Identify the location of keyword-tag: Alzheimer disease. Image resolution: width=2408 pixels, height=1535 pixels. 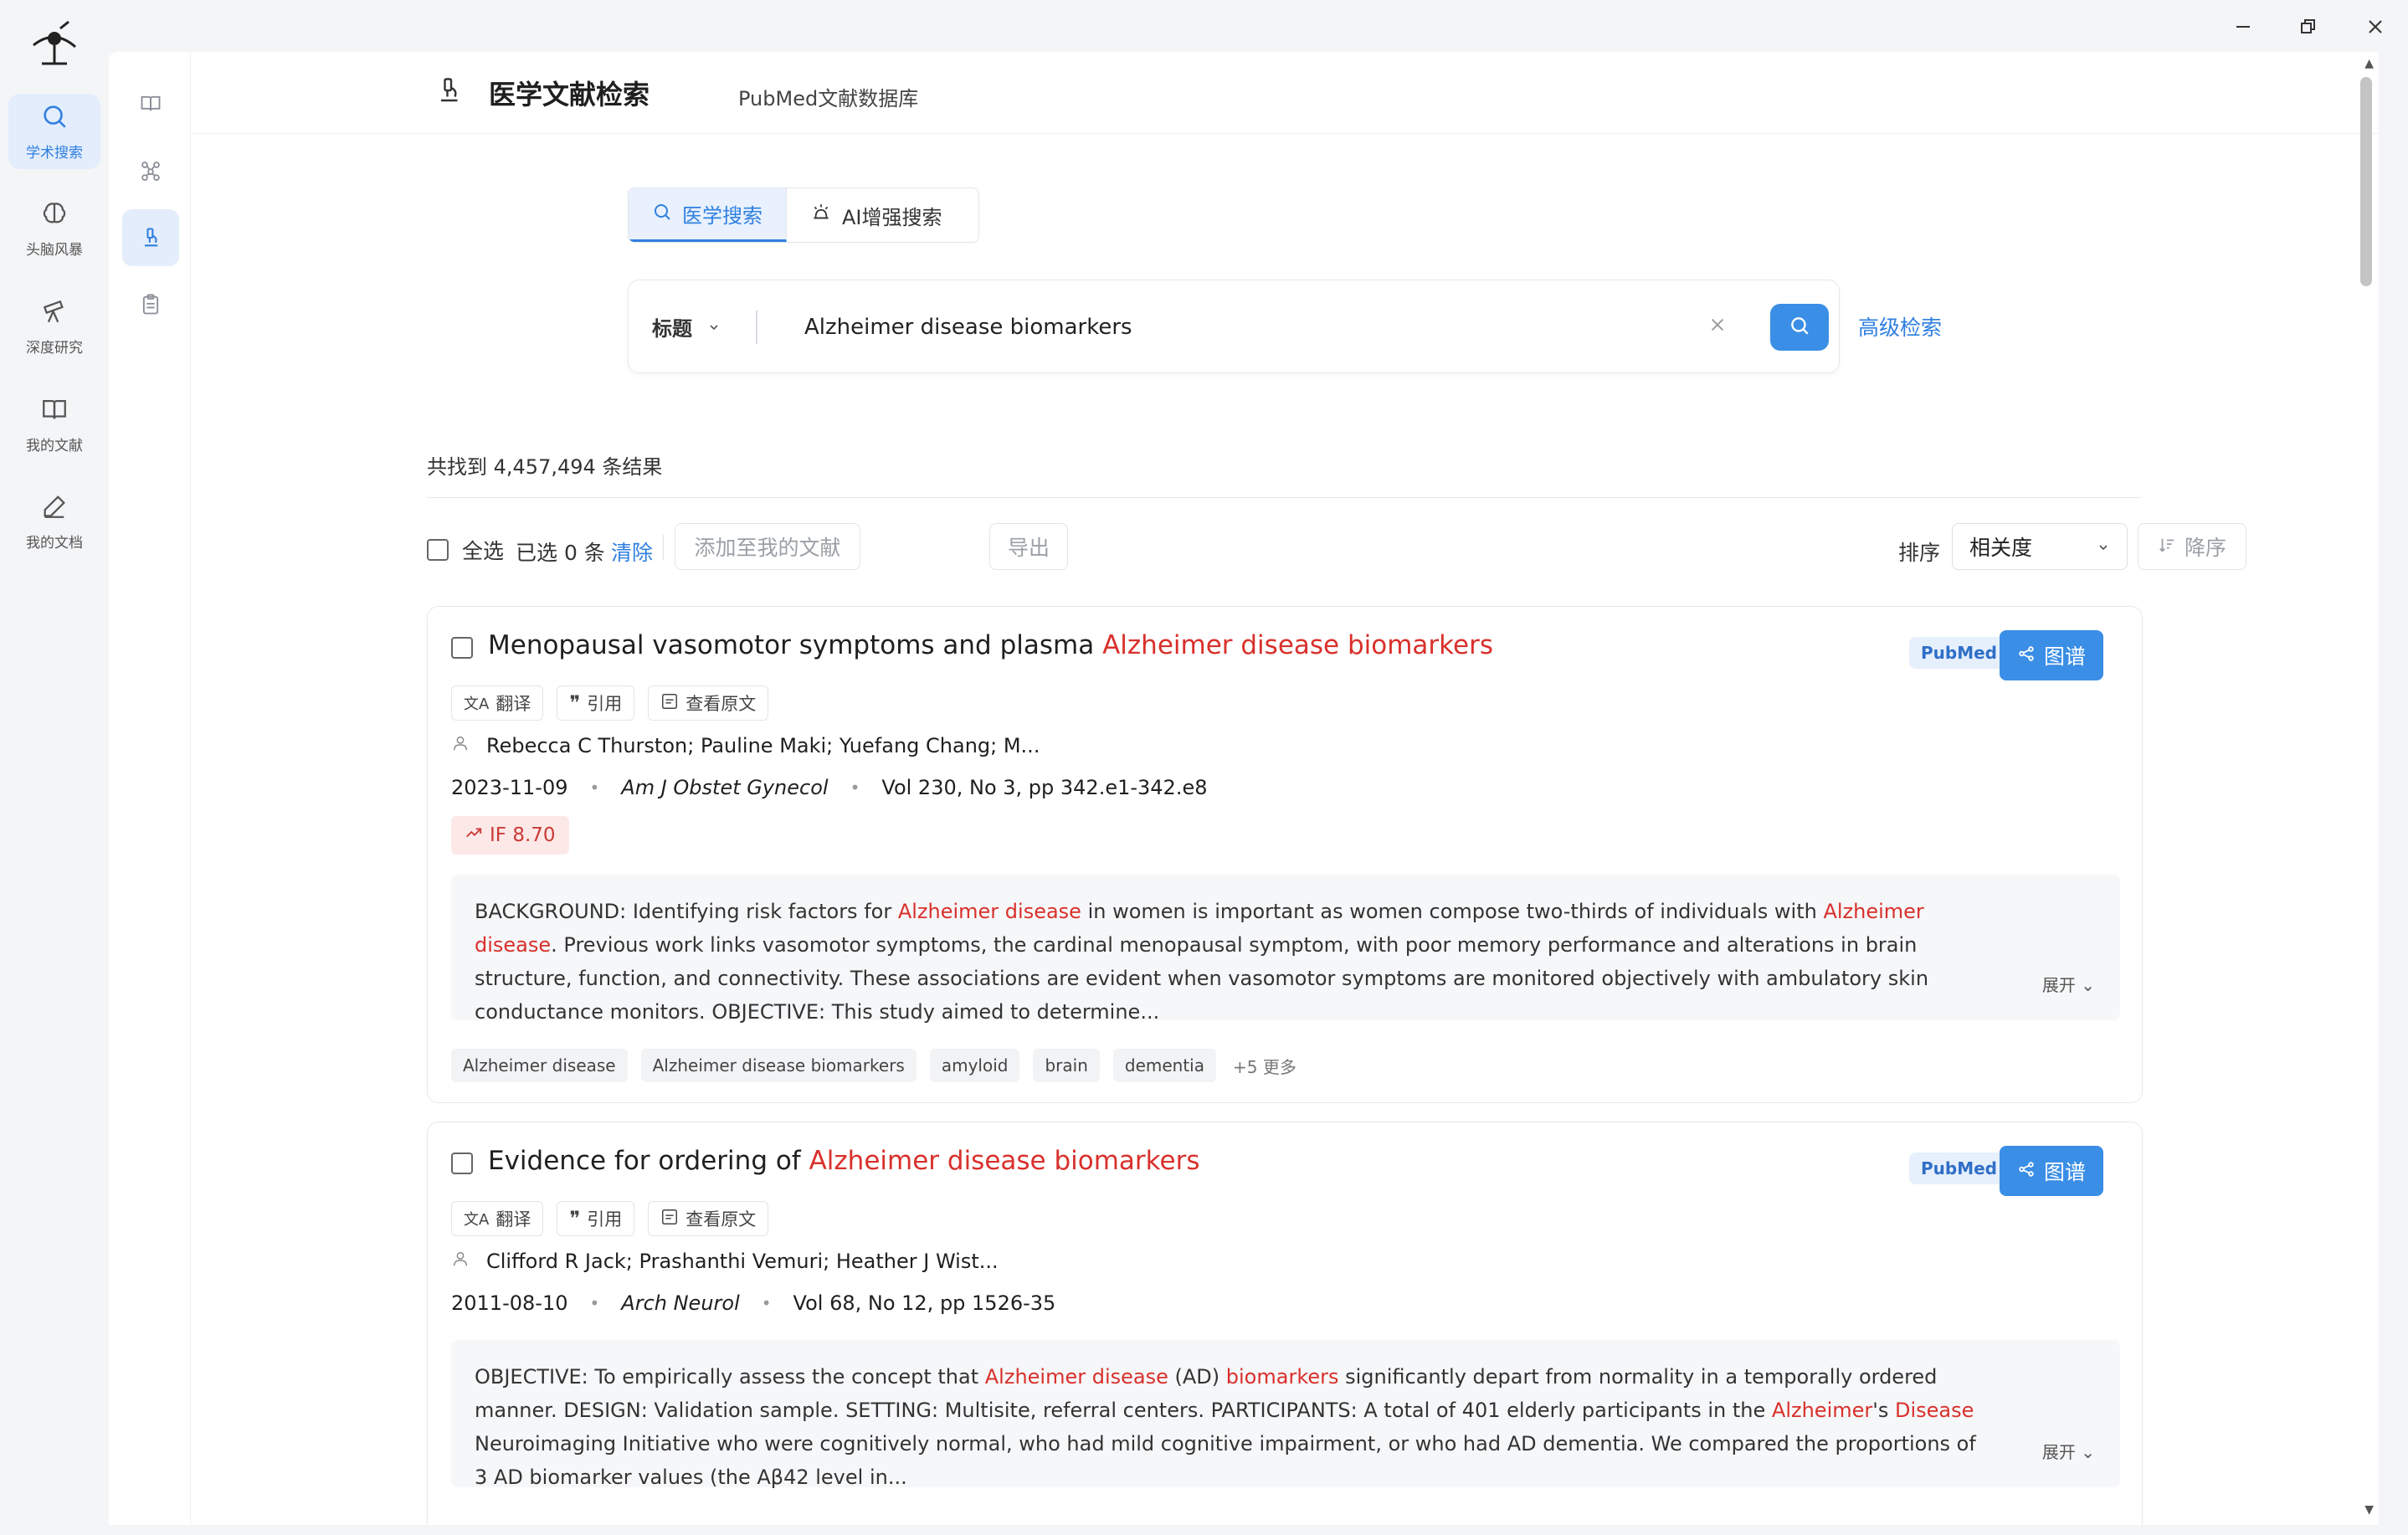
(539, 1065).